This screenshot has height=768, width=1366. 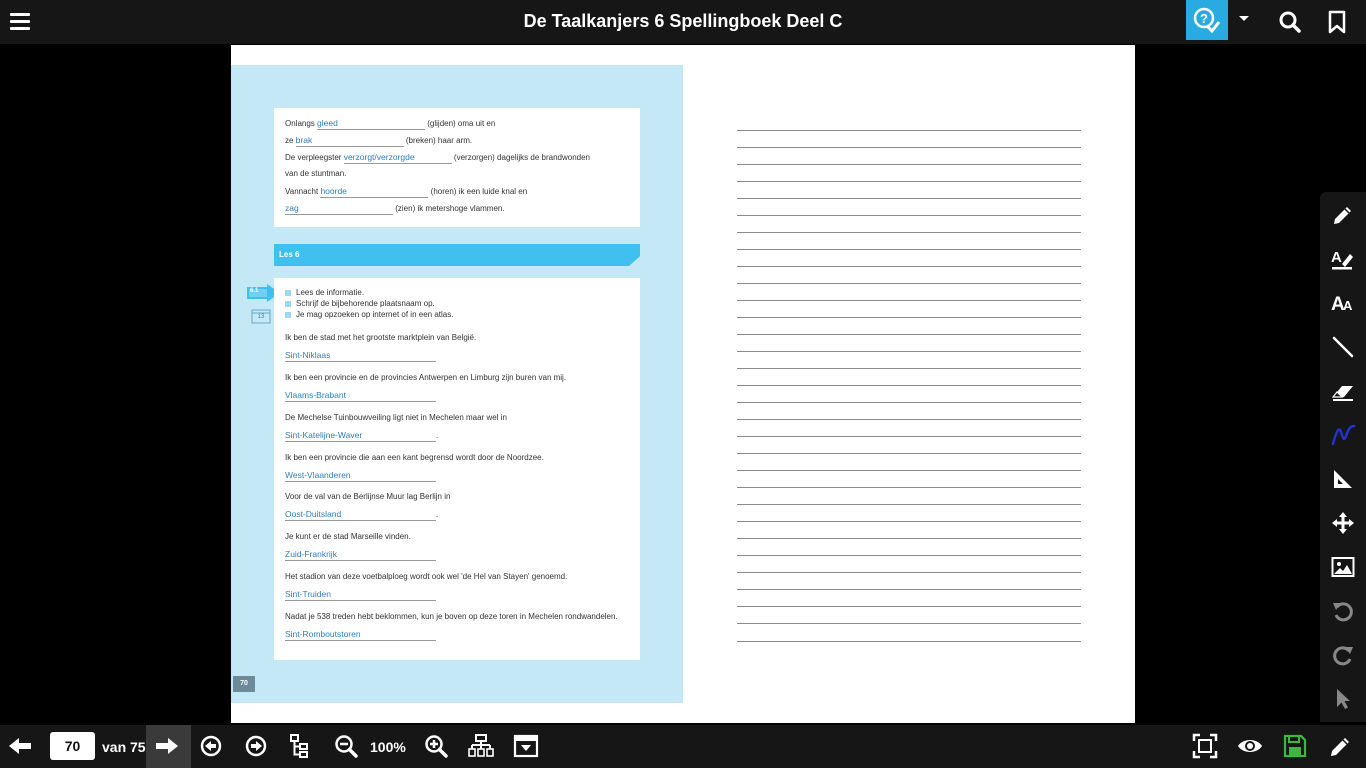 I want to click on answer-line: Sint-Niklaas, so click(x=360, y=356).